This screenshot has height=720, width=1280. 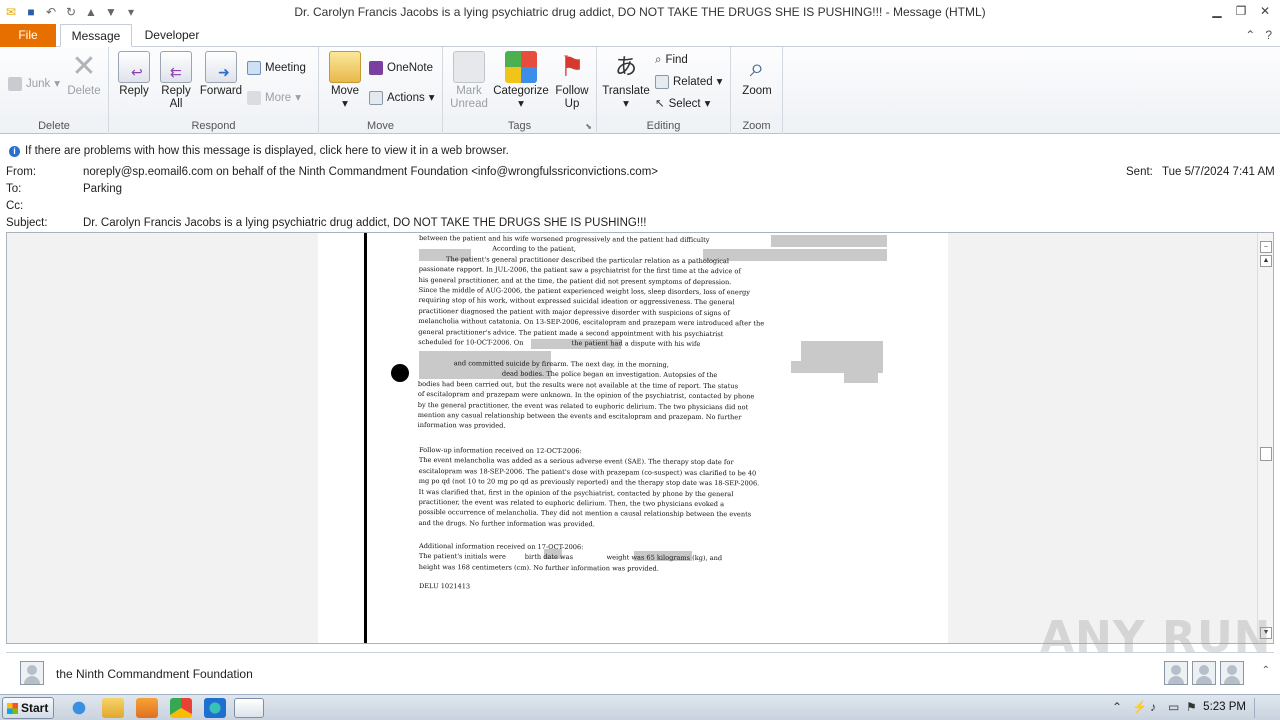 I want to click on down-arrow-icon: ▼, so click(x=111, y=12).